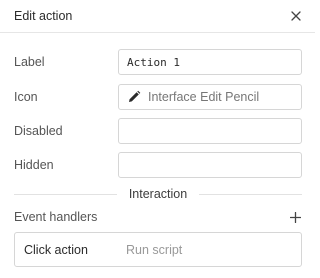  What do you see at coordinates (38, 131) in the screenshot?
I see `disabled-field-label: Disabled` at bounding box center [38, 131].